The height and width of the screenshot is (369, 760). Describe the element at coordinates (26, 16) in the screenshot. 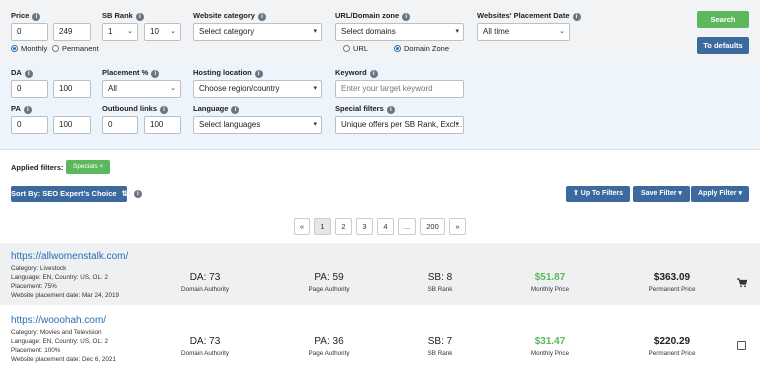

I see `price-label: Price i` at that location.